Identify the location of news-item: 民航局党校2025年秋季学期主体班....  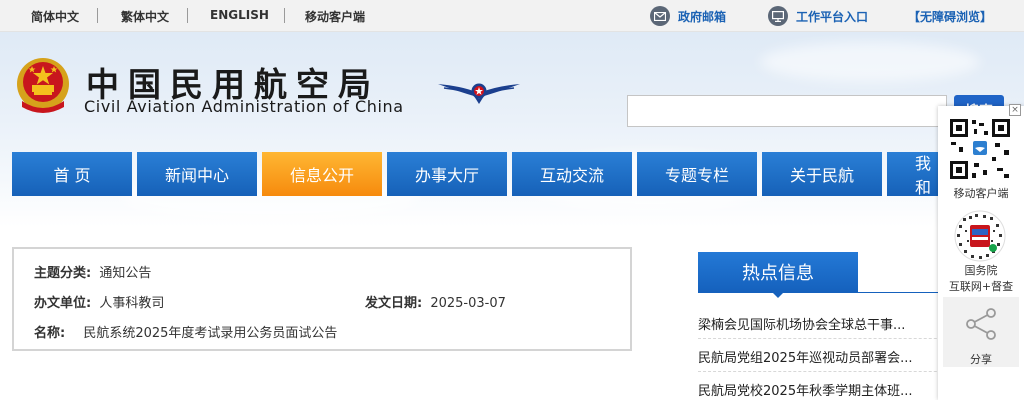
(807, 389).